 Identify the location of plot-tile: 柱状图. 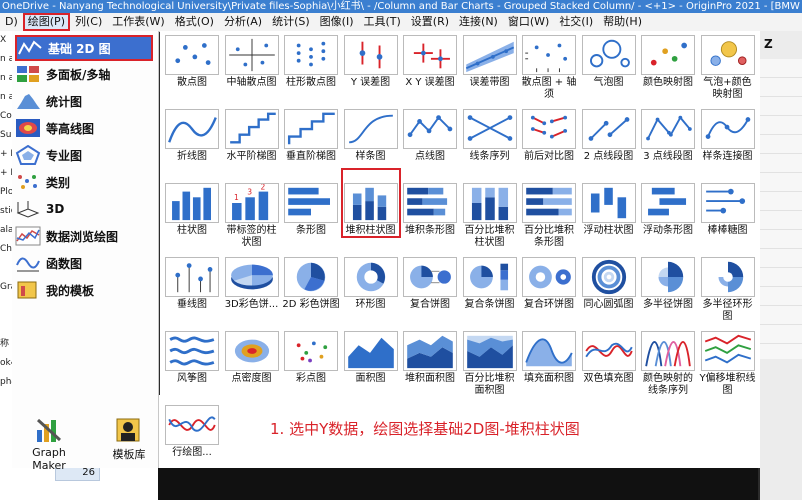
(192, 210).